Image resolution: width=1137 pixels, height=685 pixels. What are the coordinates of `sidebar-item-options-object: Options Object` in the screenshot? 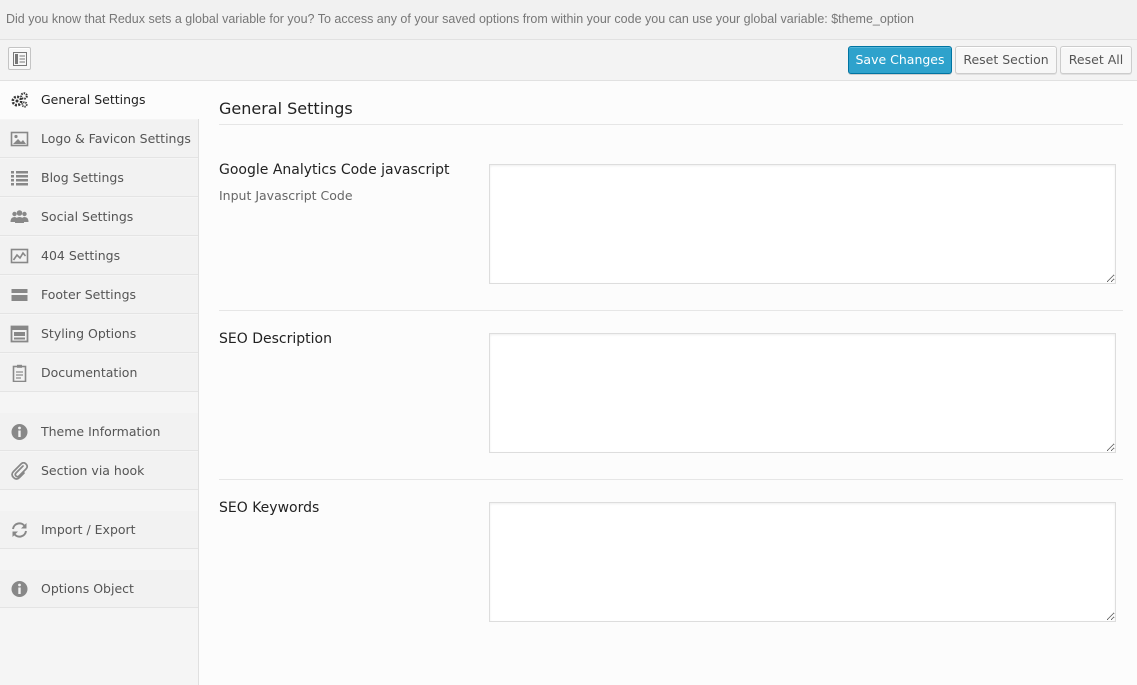 It's located at (99, 589).